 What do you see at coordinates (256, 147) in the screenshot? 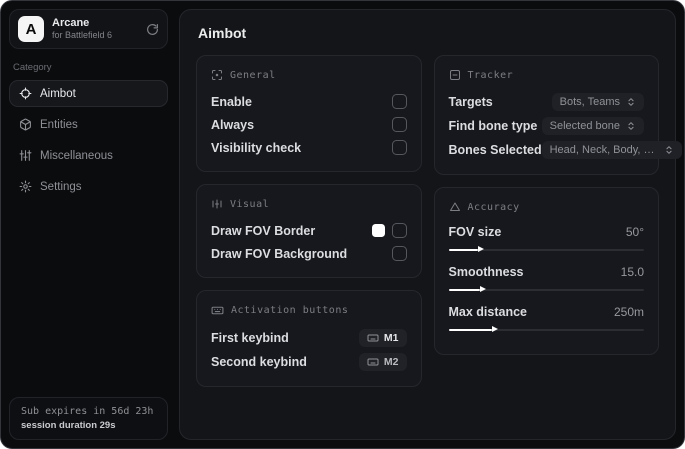
I see `setting-label: Visibility check` at bounding box center [256, 147].